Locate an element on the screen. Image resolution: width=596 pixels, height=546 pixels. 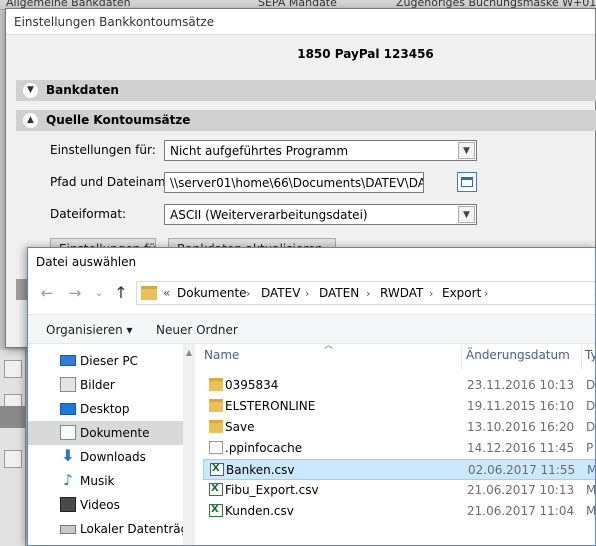
browse-button is located at coordinates (467, 182).